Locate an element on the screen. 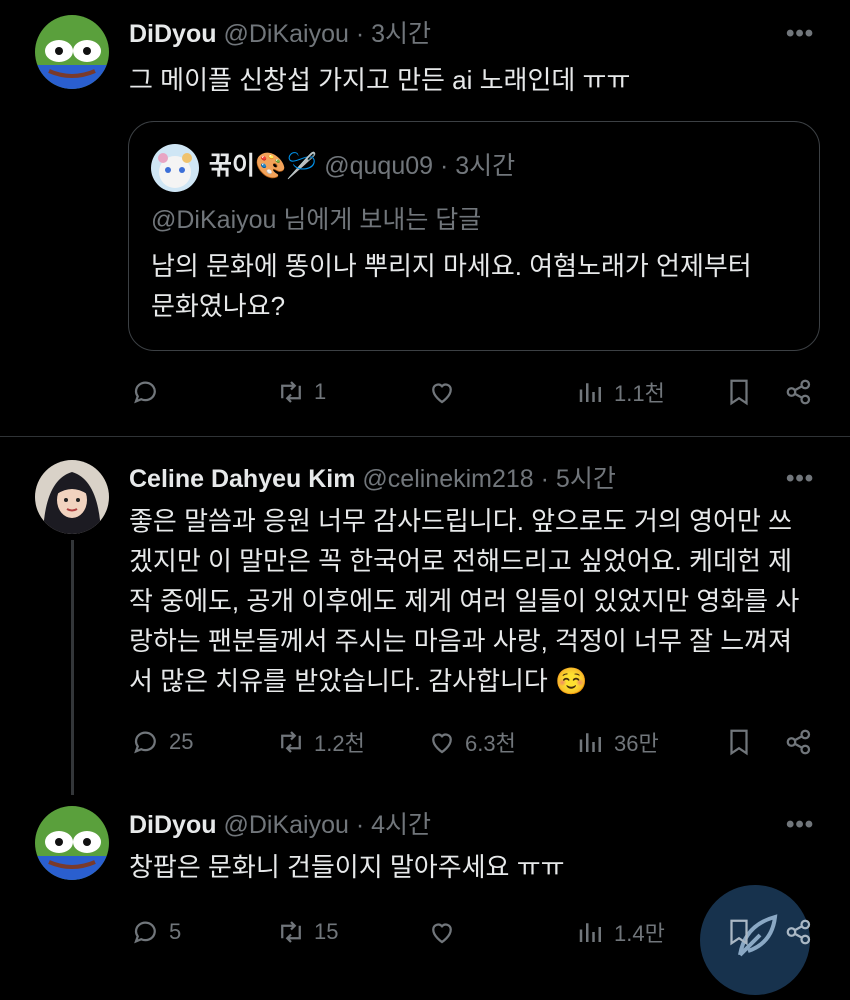 The width and height of the screenshot is (850, 1000). quote-avatar is located at coordinates (175, 168).